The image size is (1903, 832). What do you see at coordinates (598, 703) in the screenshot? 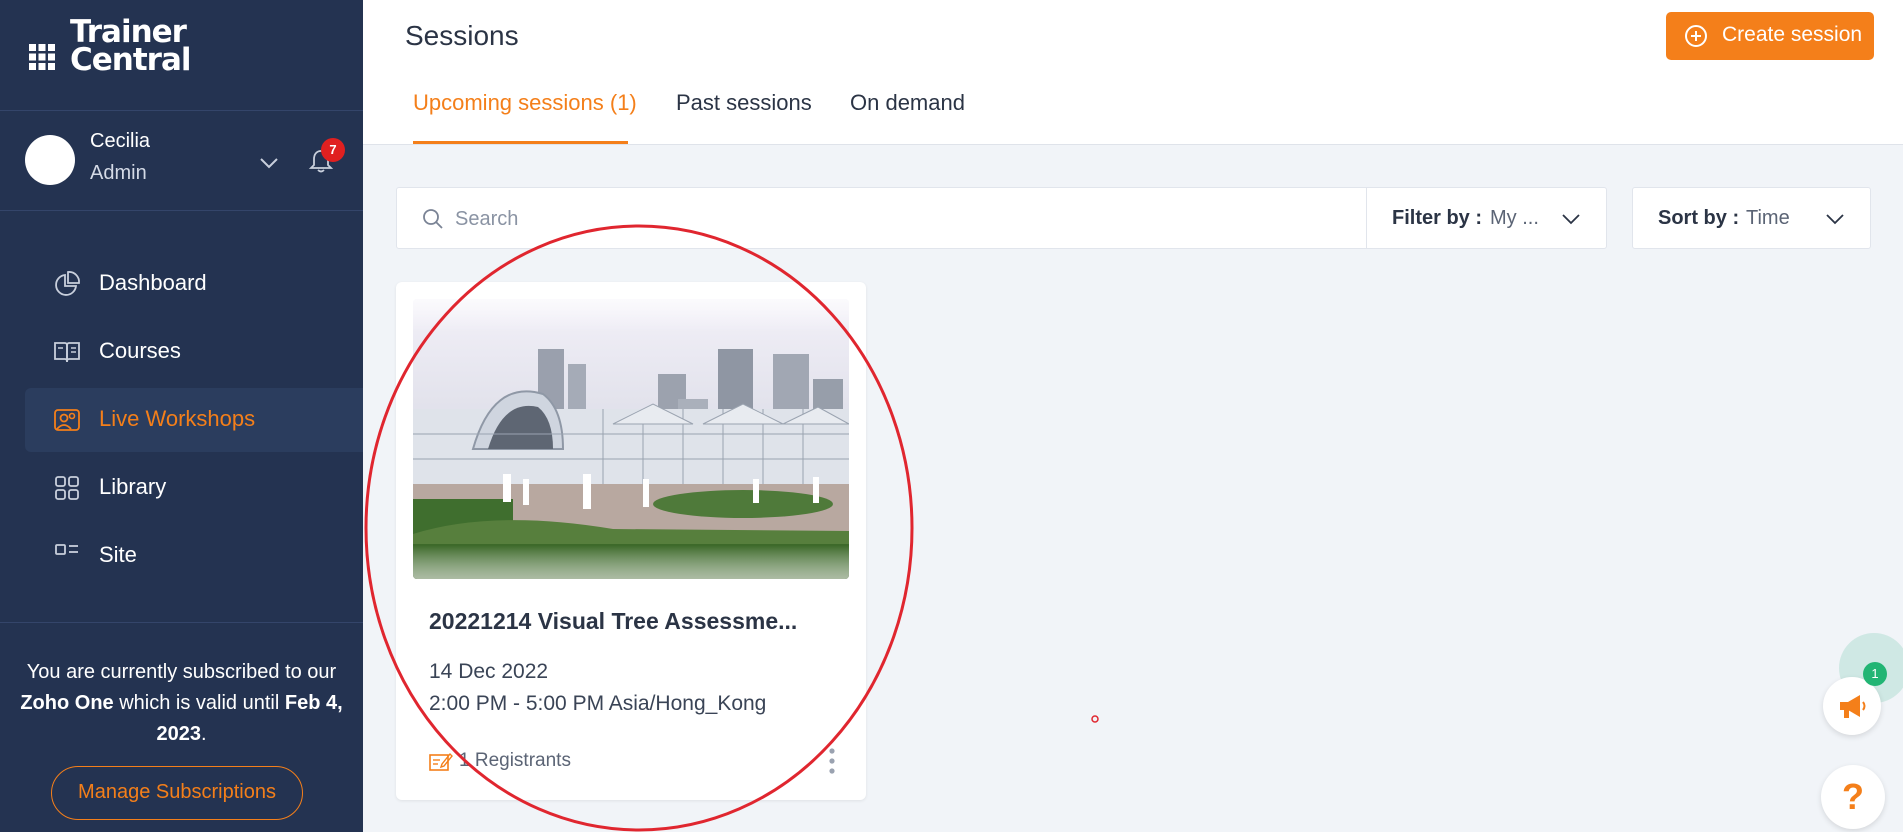
I see `session-time: 2:00 PM - 5:00 PM Asia/Hong_Kong` at bounding box center [598, 703].